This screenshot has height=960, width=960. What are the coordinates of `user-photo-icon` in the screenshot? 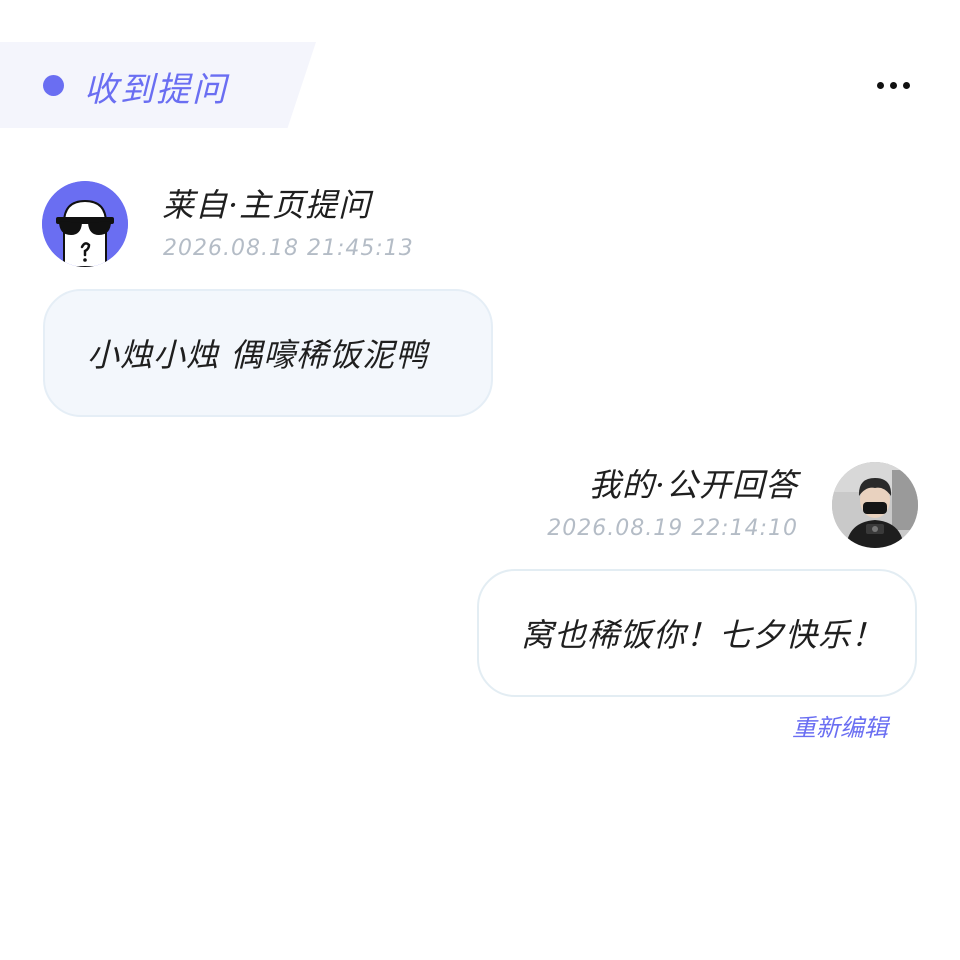 It's located at (875, 505).